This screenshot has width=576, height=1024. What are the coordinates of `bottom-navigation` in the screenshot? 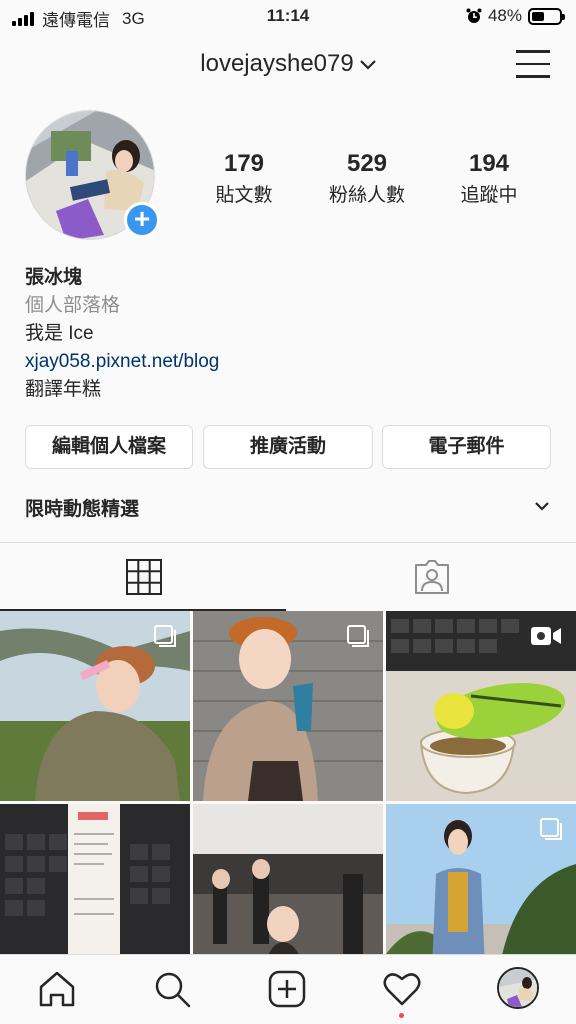 It's located at (288, 989).